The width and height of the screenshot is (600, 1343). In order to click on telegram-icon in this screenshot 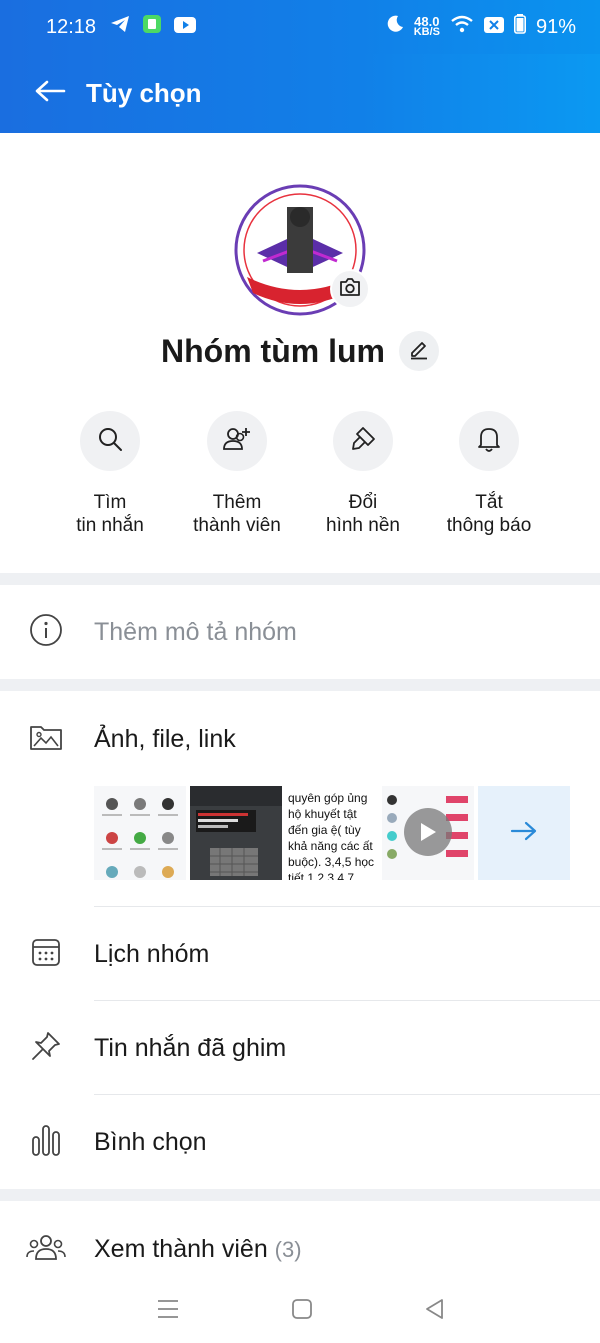, I will do `click(120, 27)`.